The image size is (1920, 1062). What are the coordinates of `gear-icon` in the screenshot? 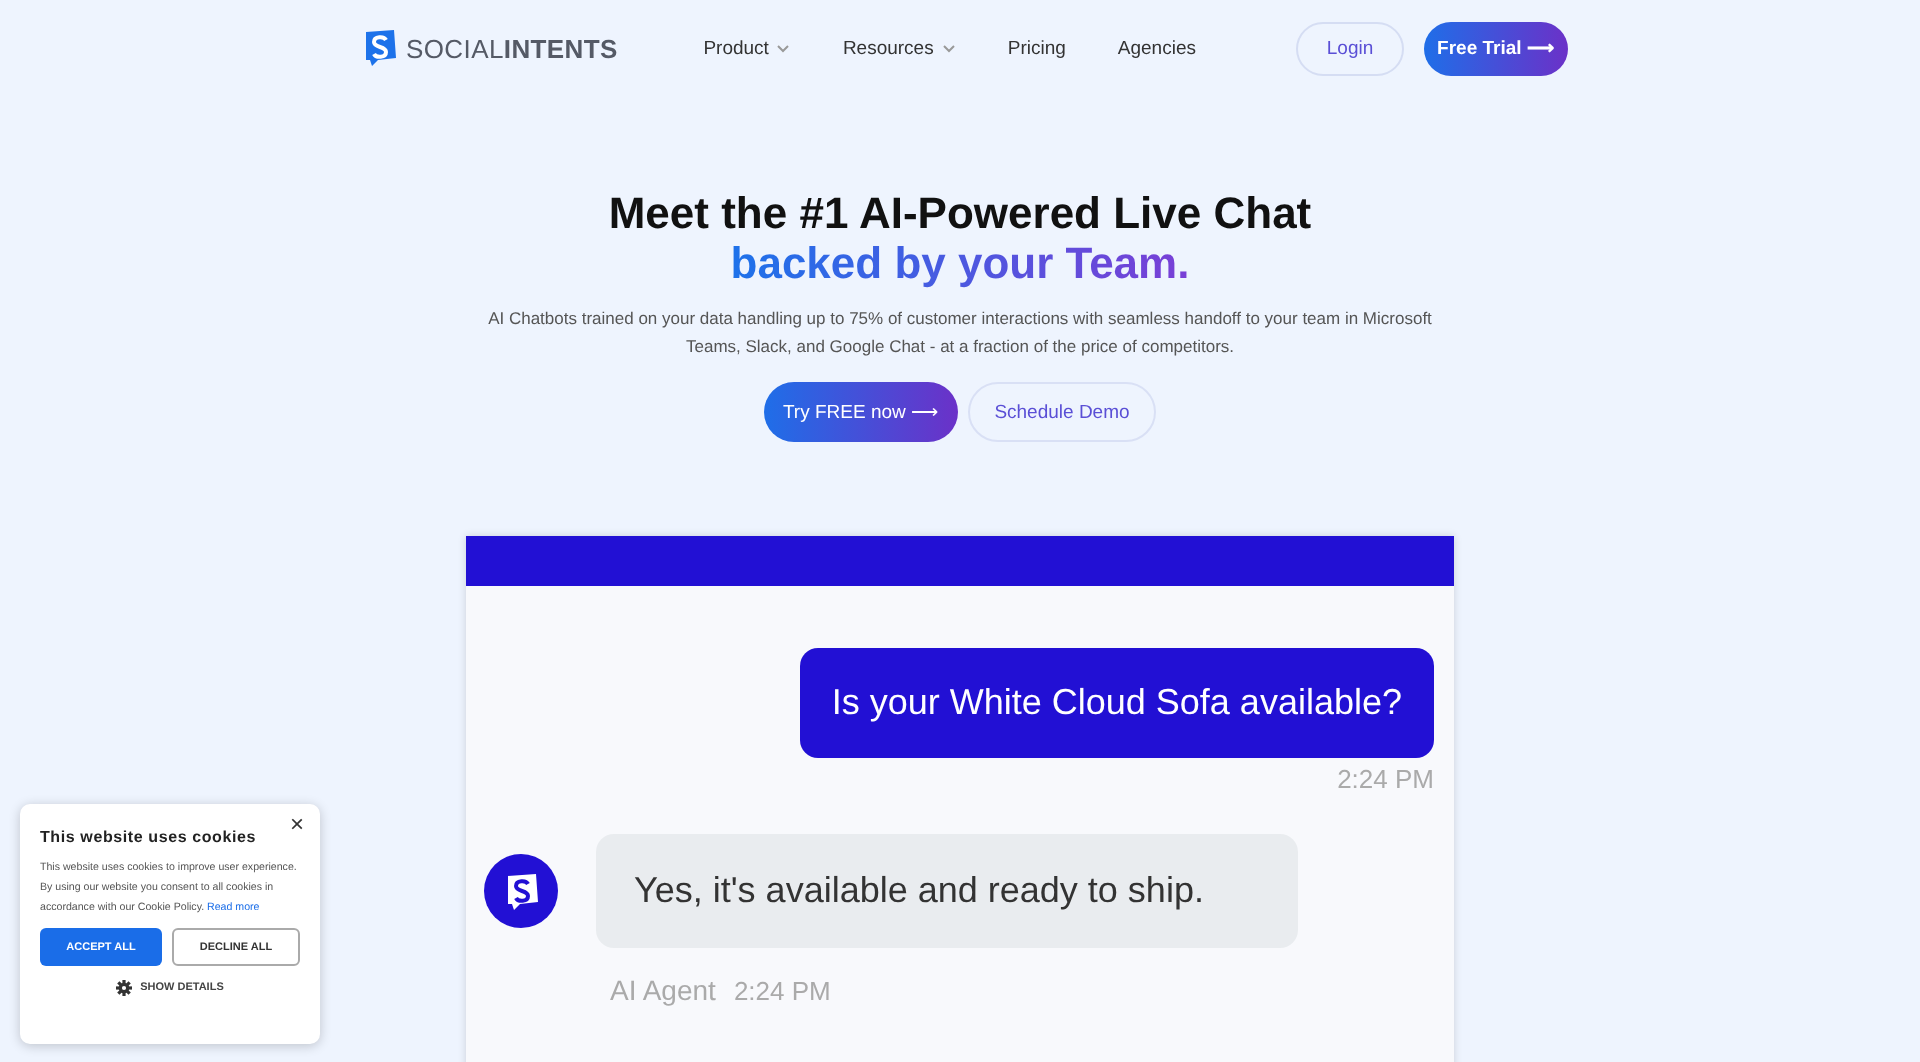 It's located at (124, 988).